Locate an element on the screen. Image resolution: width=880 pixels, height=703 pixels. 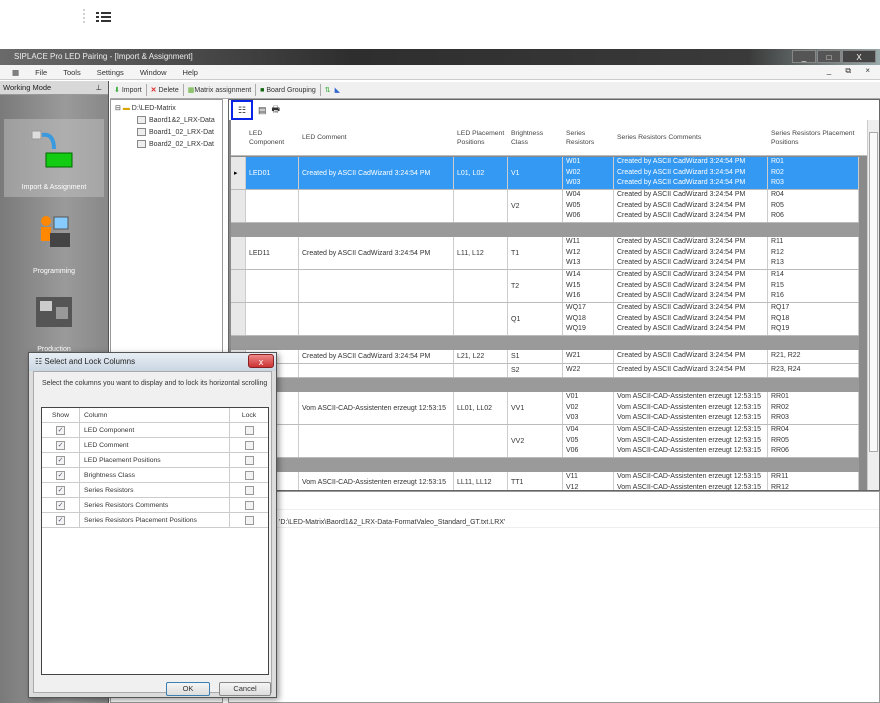
column-option-row: ✓ Brightness Class is located at coordinates (155, 475).